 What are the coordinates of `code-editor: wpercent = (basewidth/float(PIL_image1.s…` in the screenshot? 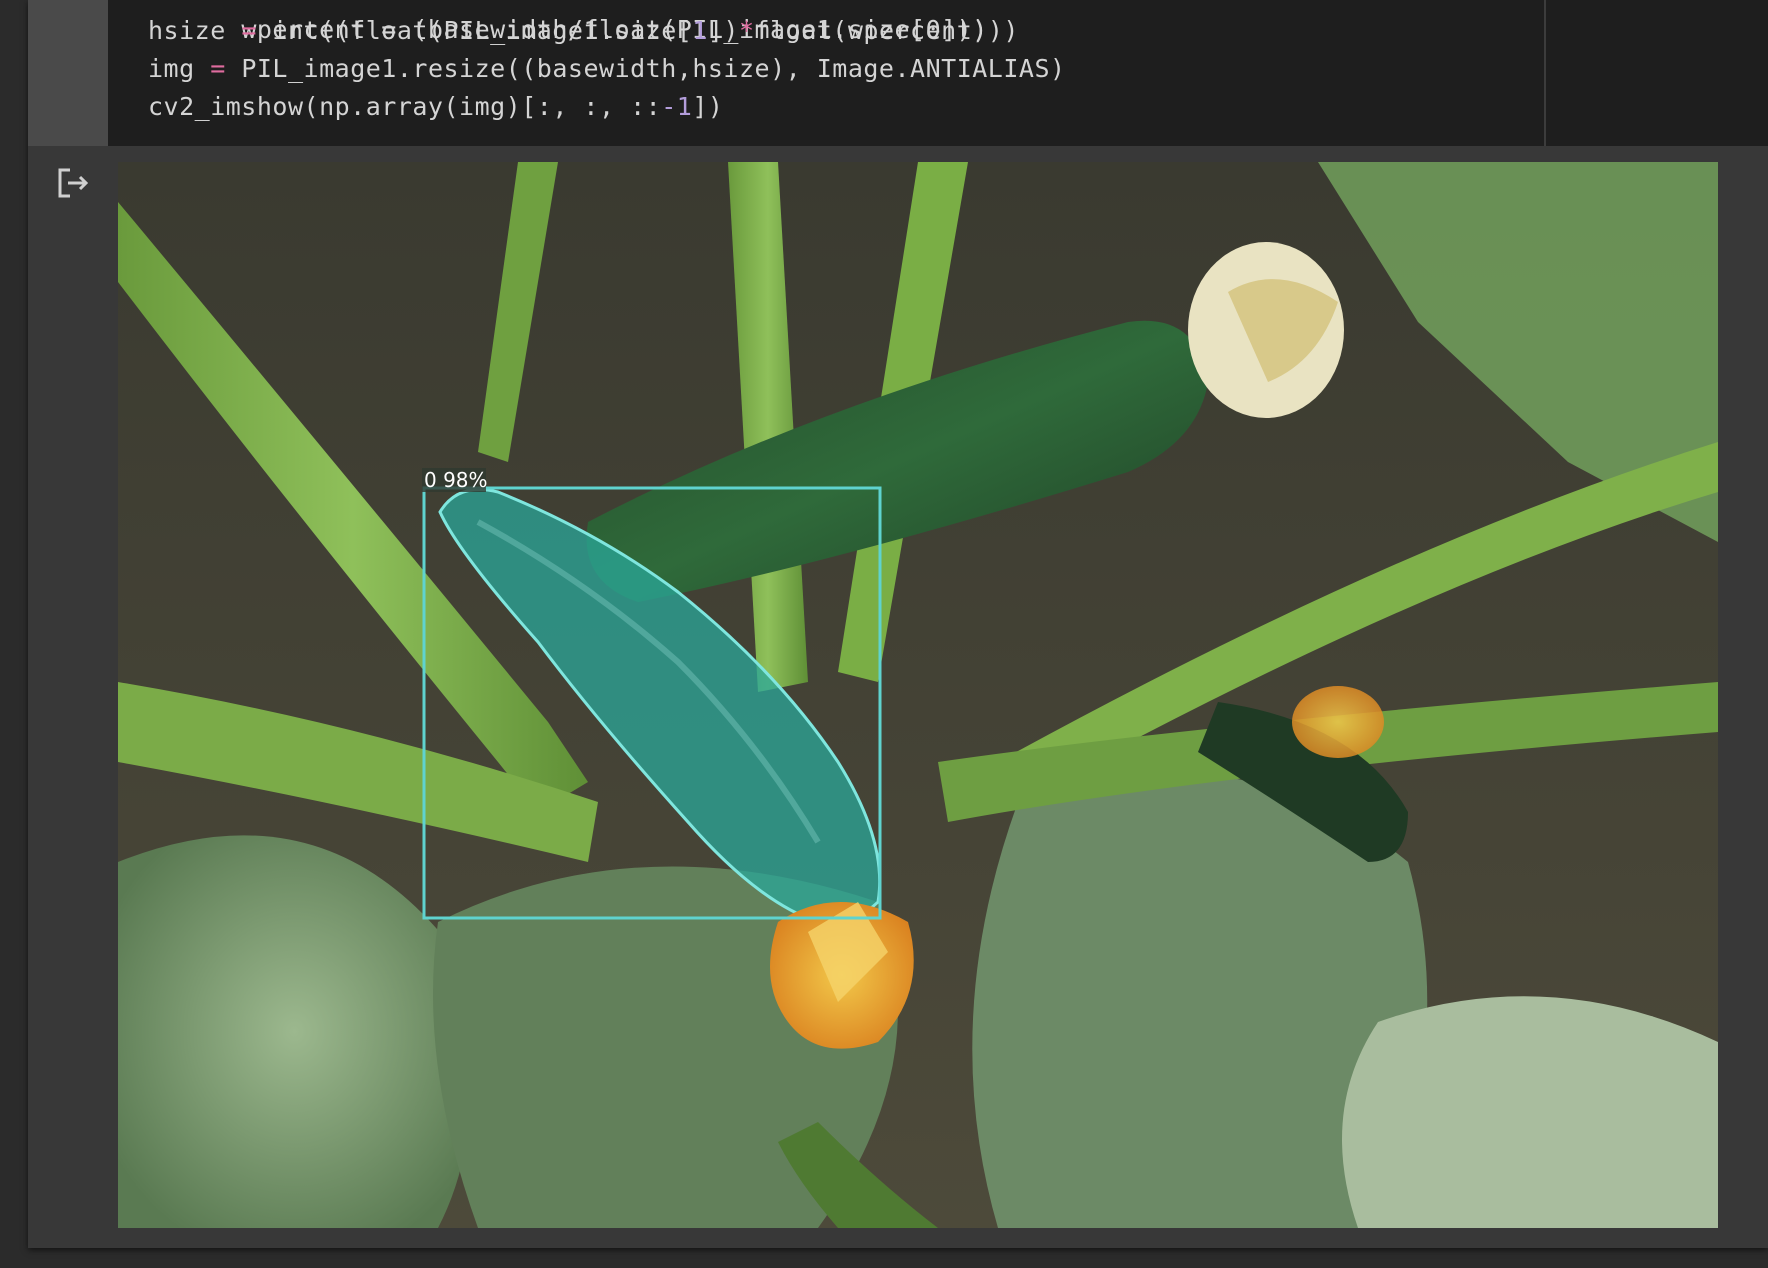 It's located at (938, 73).